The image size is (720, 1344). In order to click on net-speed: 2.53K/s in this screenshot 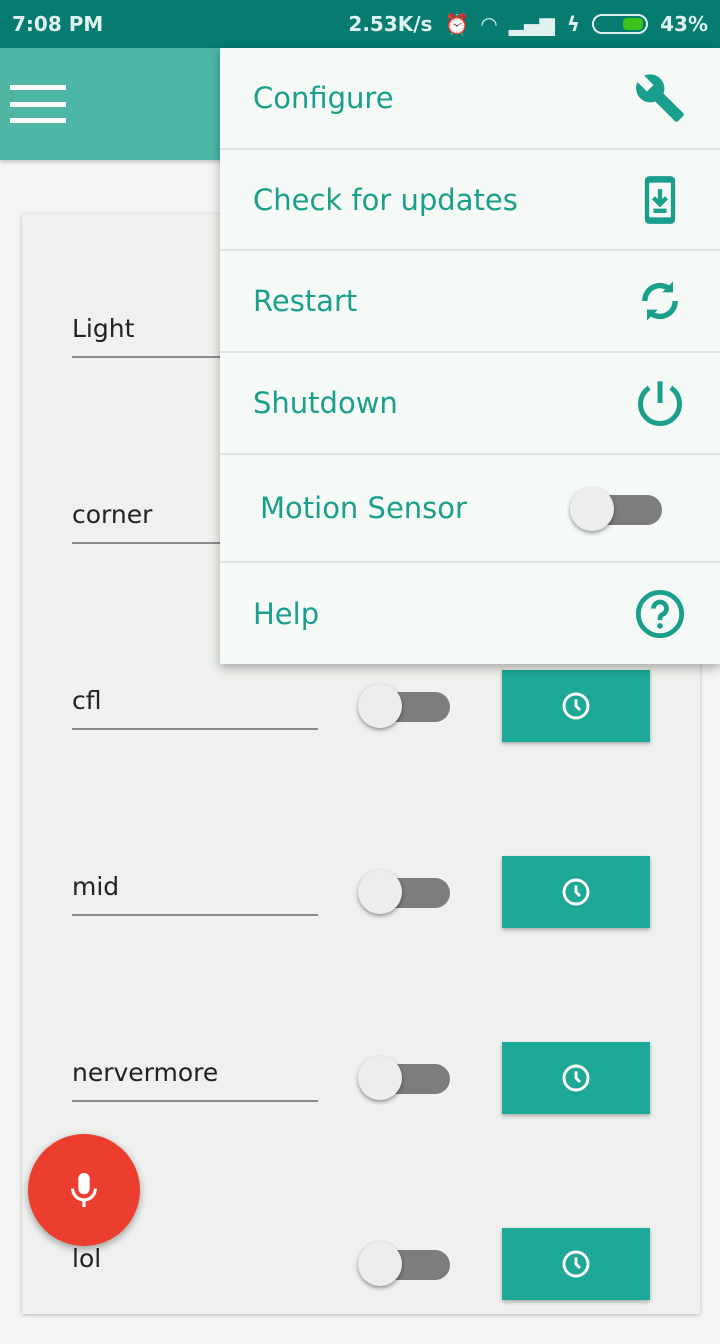, I will do `click(390, 24)`.